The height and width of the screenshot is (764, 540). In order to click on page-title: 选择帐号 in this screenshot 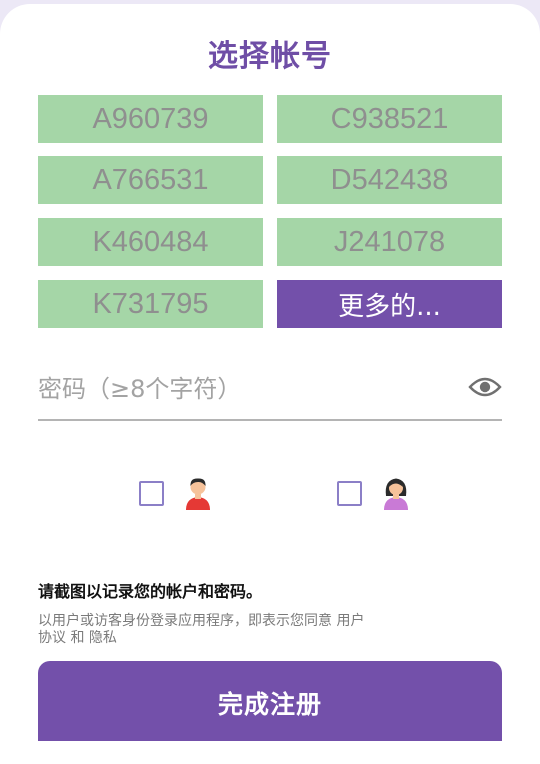, I will do `click(270, 56)`.